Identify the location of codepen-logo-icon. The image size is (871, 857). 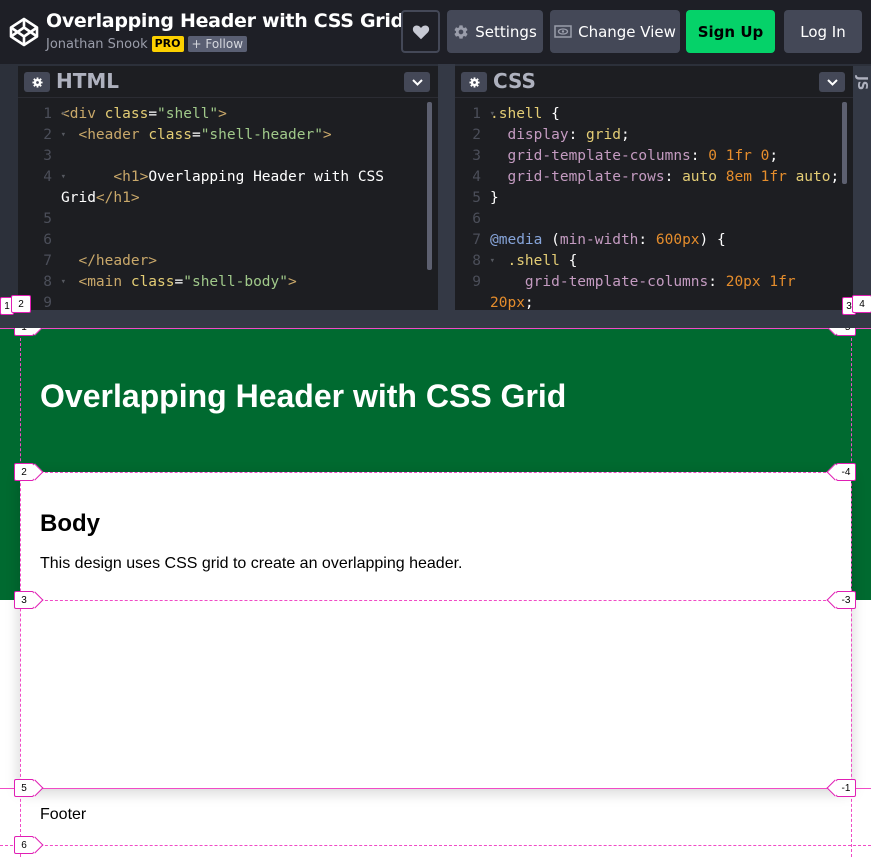
(24, 32).